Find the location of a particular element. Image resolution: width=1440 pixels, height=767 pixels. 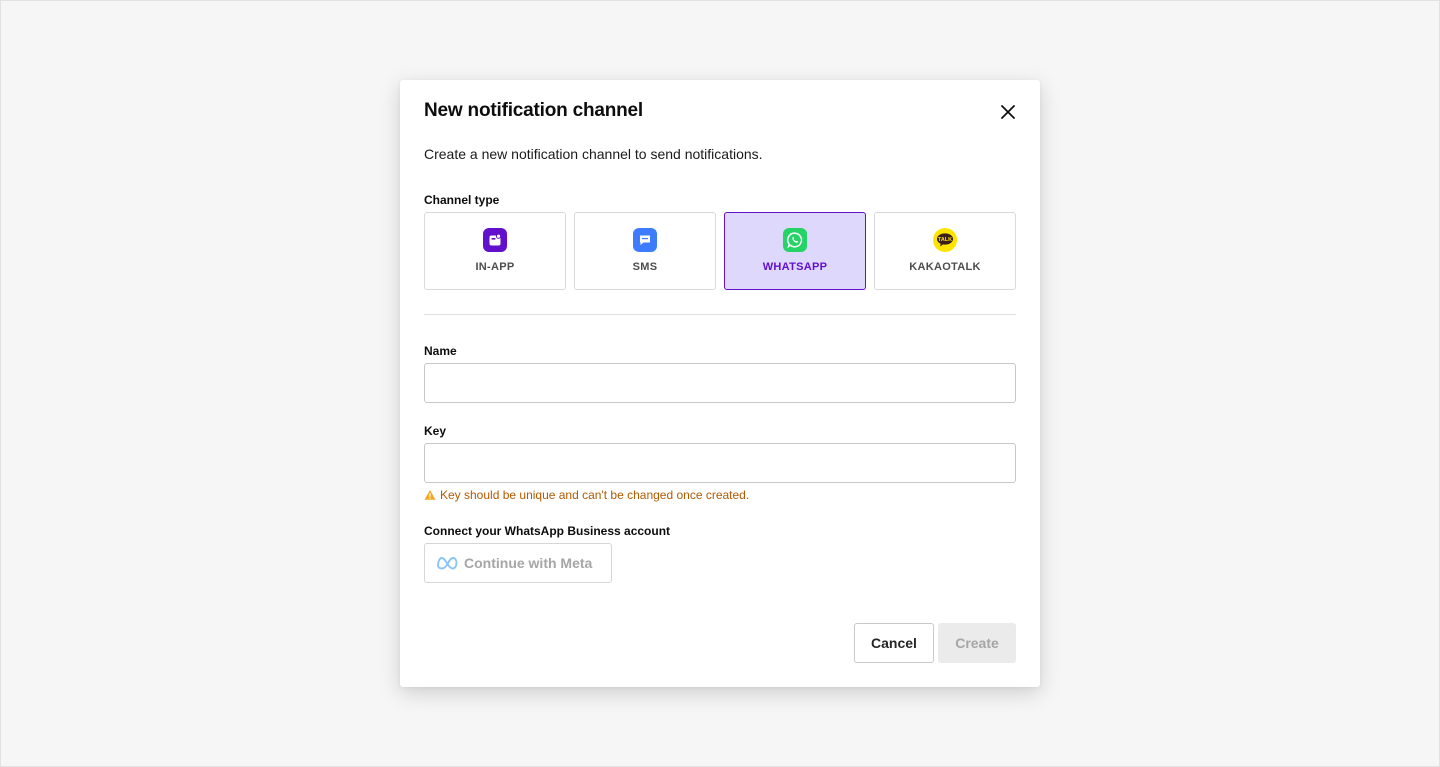

name-label: Name is located at coordinates (440, 351).